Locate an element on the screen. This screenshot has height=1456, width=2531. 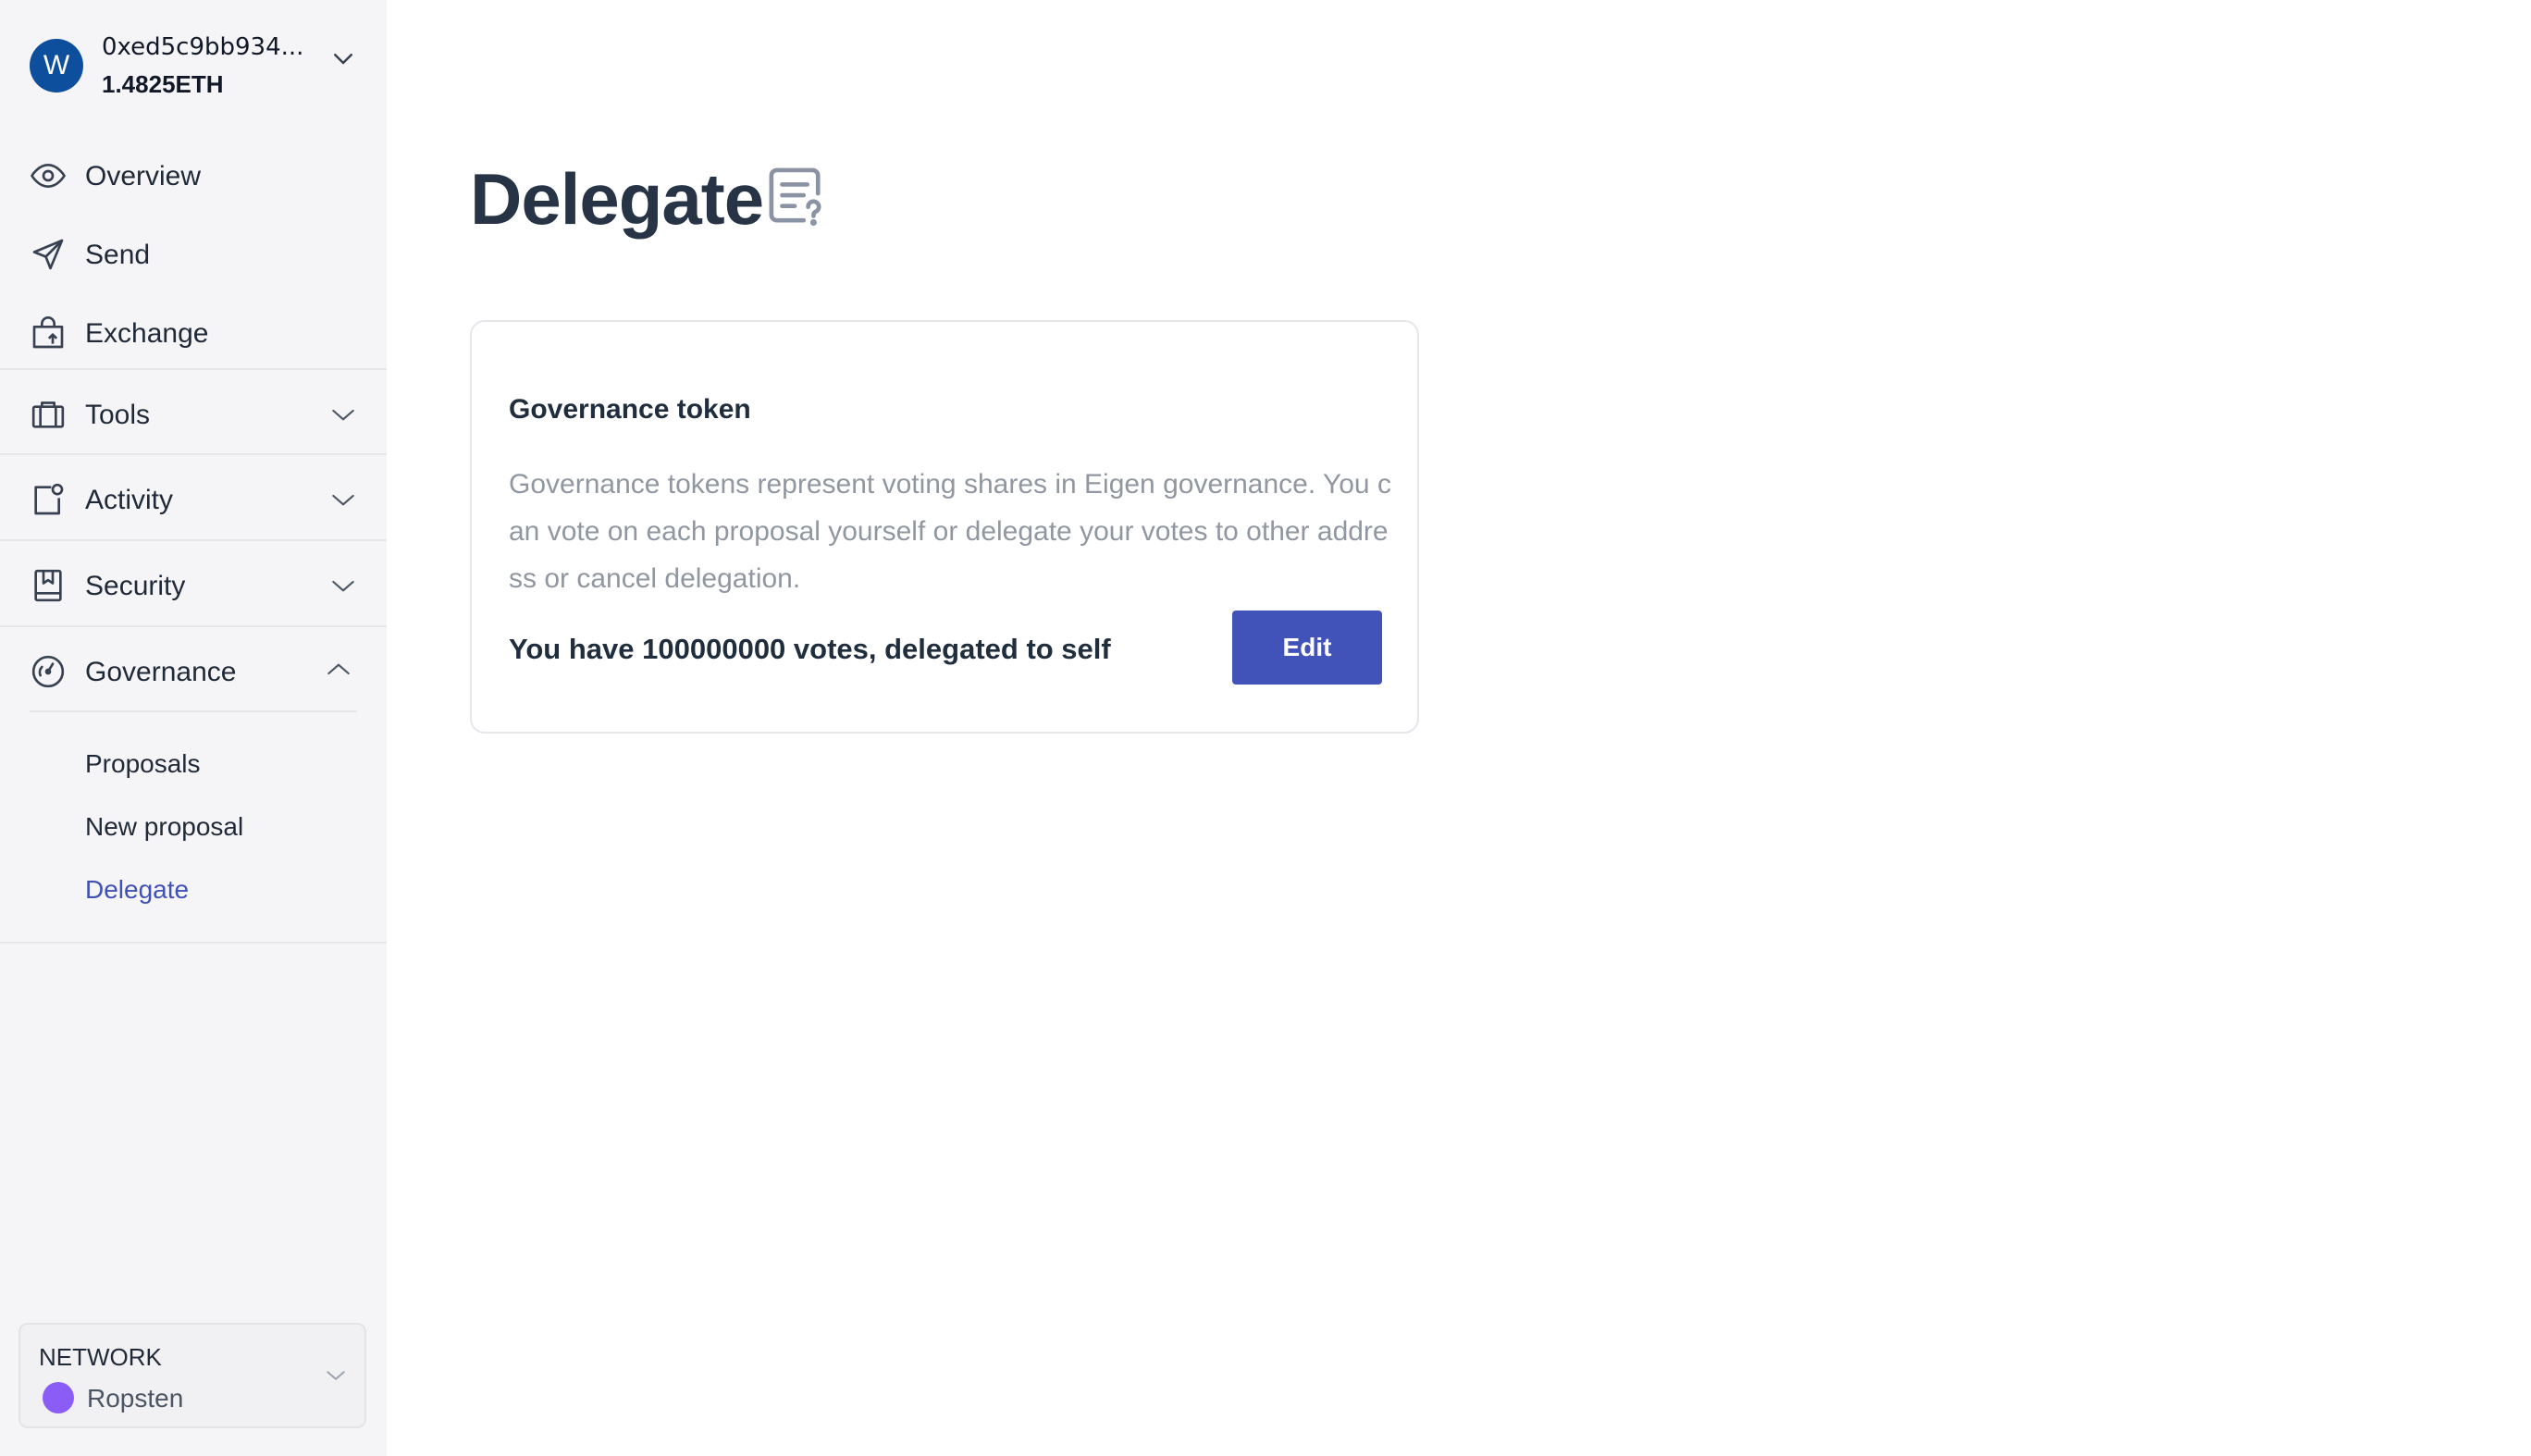
sidebar-item-label: Tools is located at coordinates (118, 415).